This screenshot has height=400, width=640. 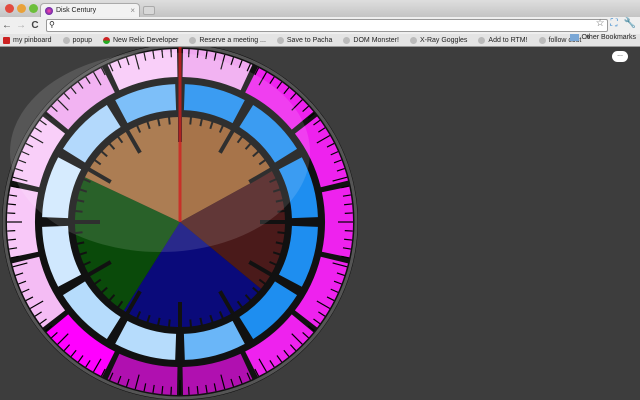 I want to click on zoom-window-button, so click(x=33, y=8).